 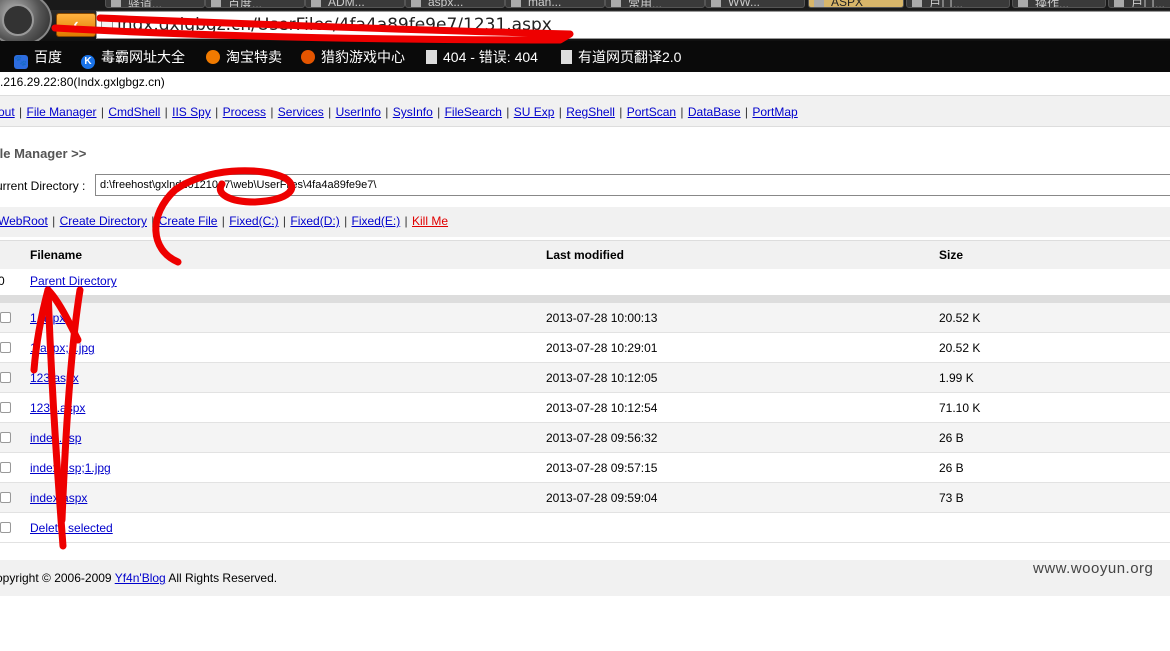 I want to click on file-link: index.aspx, so click(x=58, y=498).